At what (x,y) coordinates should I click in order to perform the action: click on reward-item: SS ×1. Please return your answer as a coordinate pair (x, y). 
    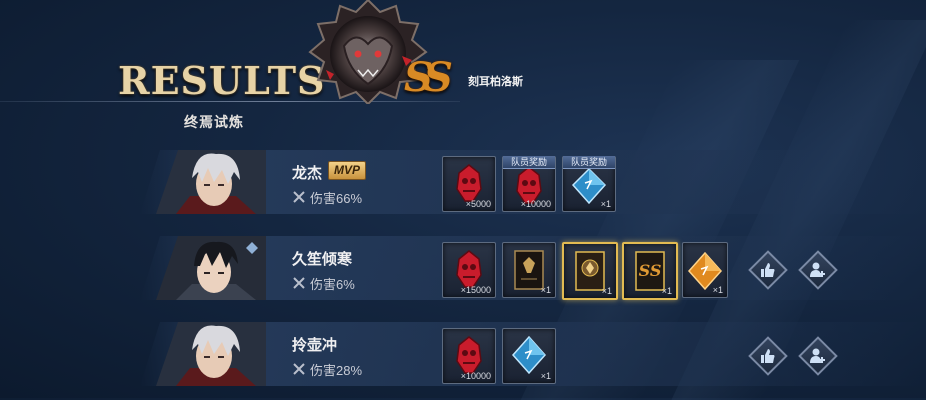
    Looking at the image, I should click on (650, 271).